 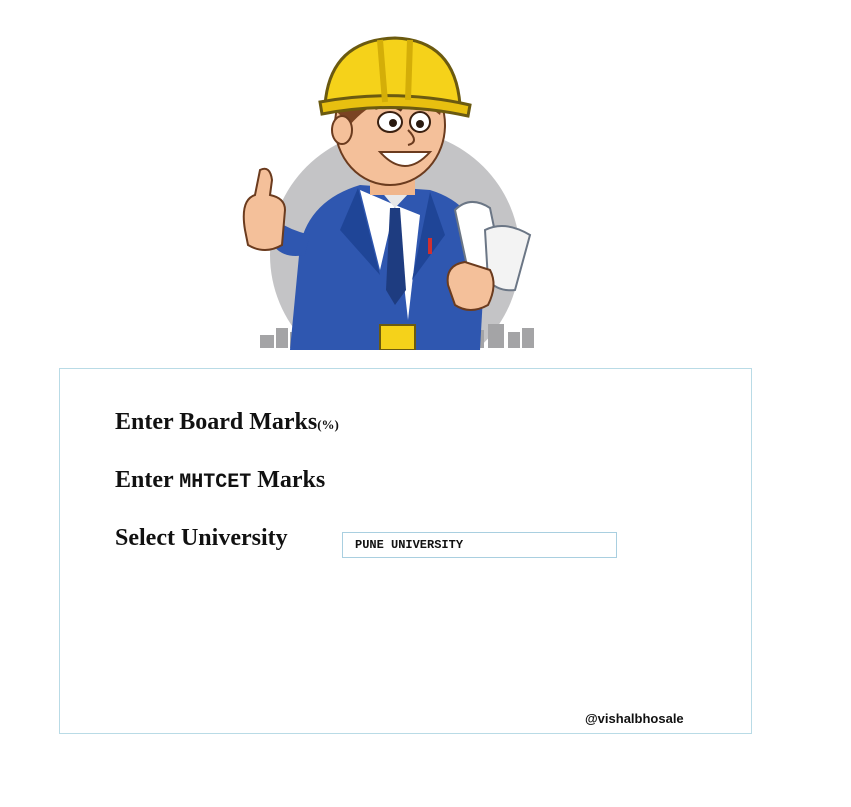 I want to click on board-marks-text: Enter Board Marks, so click(x=216, y=422).